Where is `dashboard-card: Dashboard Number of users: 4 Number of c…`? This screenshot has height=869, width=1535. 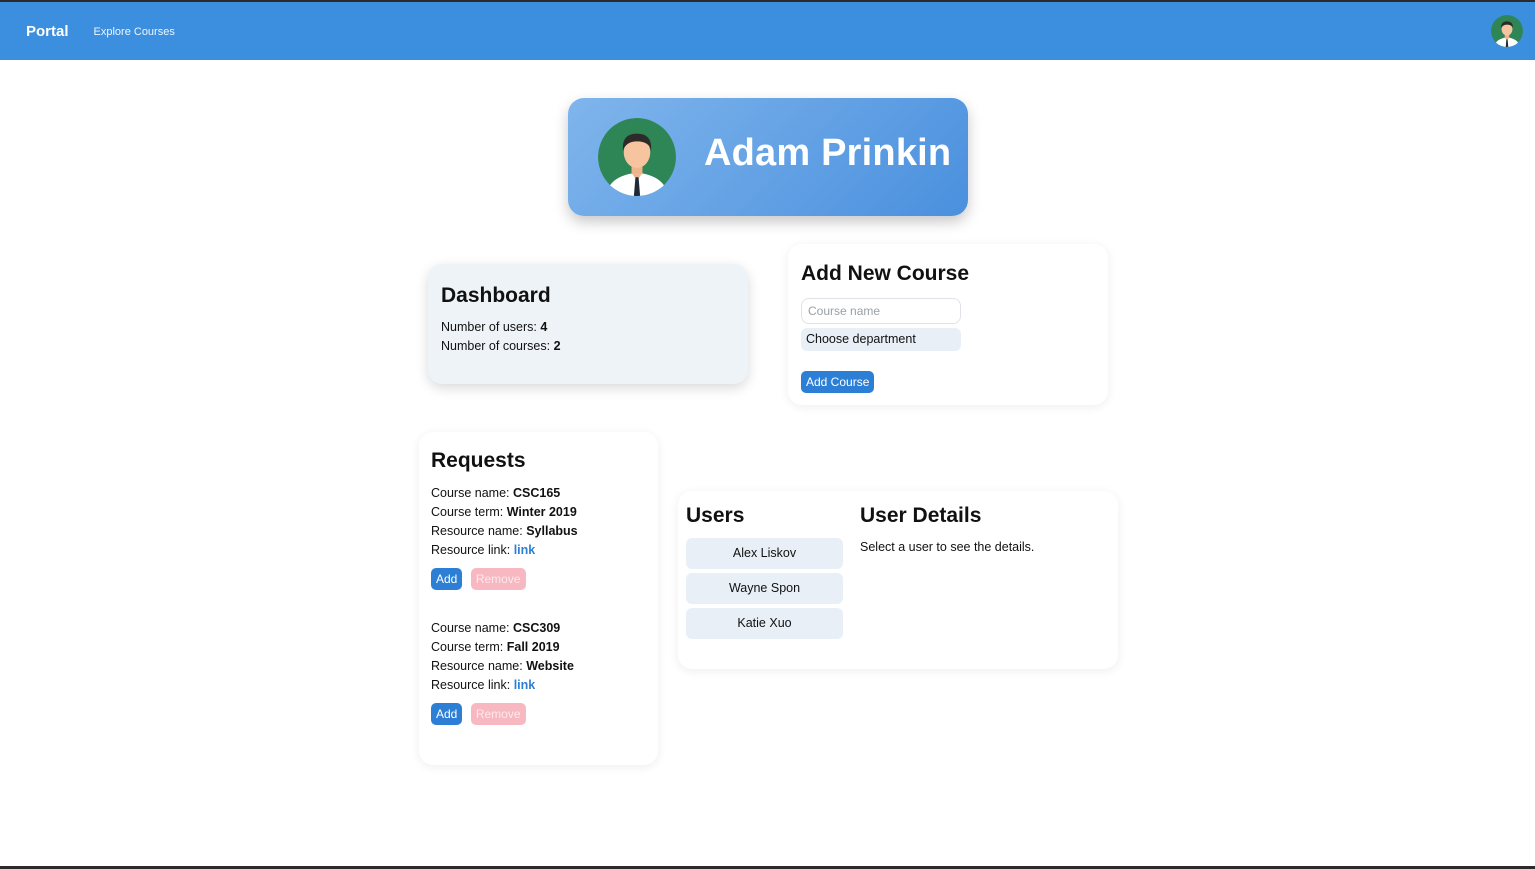 dashboard-card: Dashboard Number of users: 4 Number of c… is located at coordinates (588, 324).